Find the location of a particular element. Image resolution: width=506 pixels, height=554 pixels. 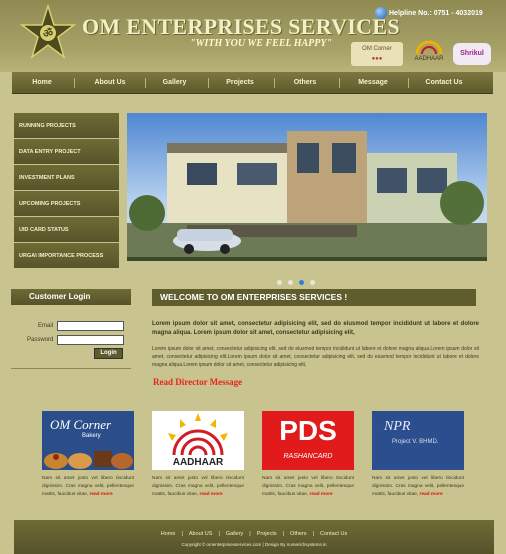

director-message-link: Read Director Message is located at coordinates (197, 382).